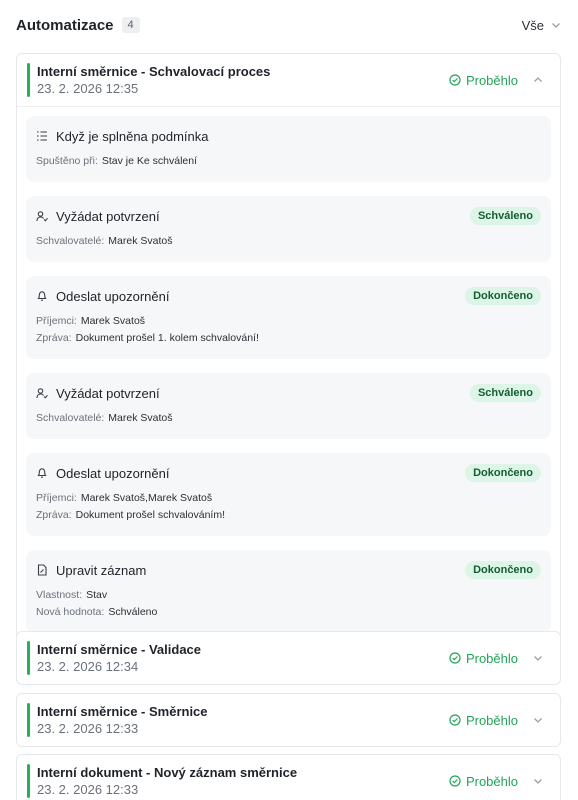  Describe the element at coordinates (150, 515) in the screenshot. I see `detail-value: Dokument prošel schvalováním!` at that location.